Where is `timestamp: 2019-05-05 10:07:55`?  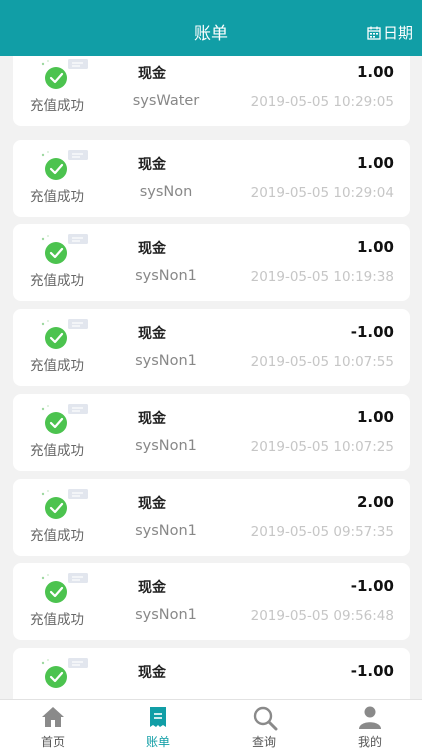 timestamp: 2019-05-05 10:07:55 is located at coordinates (322, 362).